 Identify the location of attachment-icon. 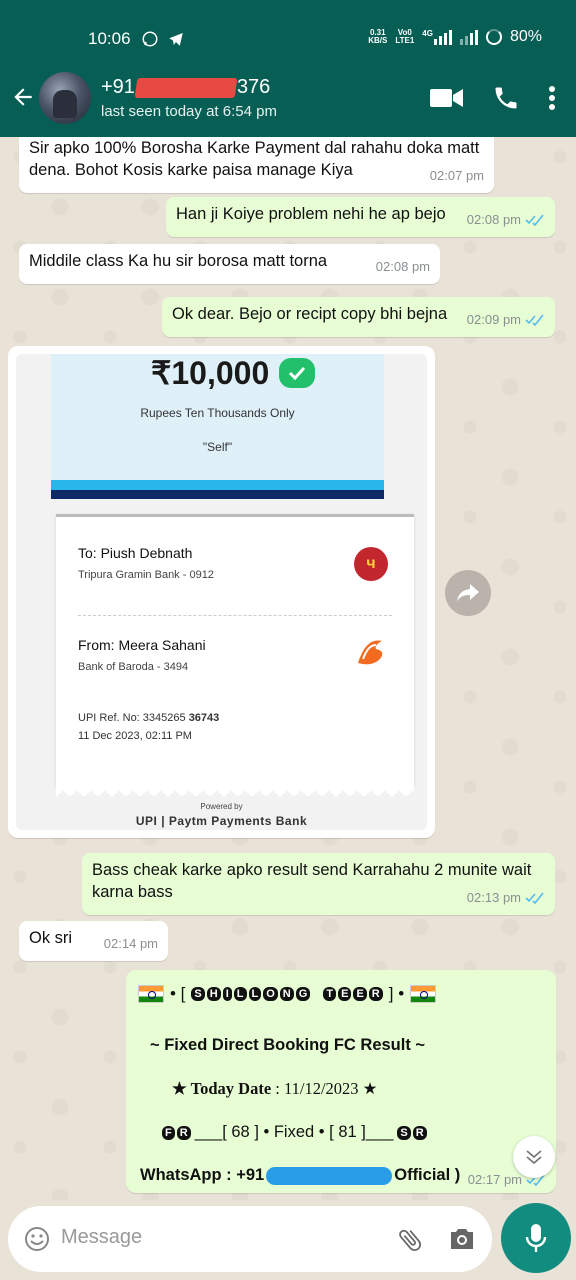
(410, 1240).